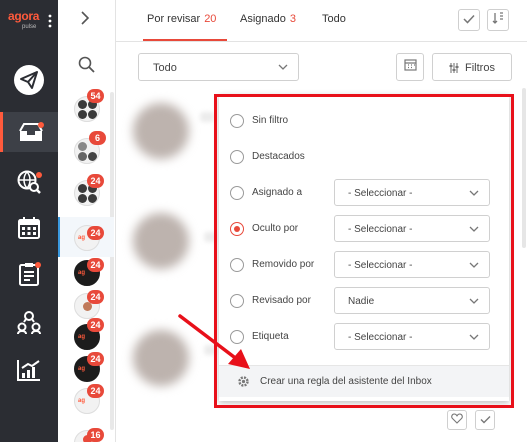  I want to click on accounts-scrollbar, so click(112, 261).